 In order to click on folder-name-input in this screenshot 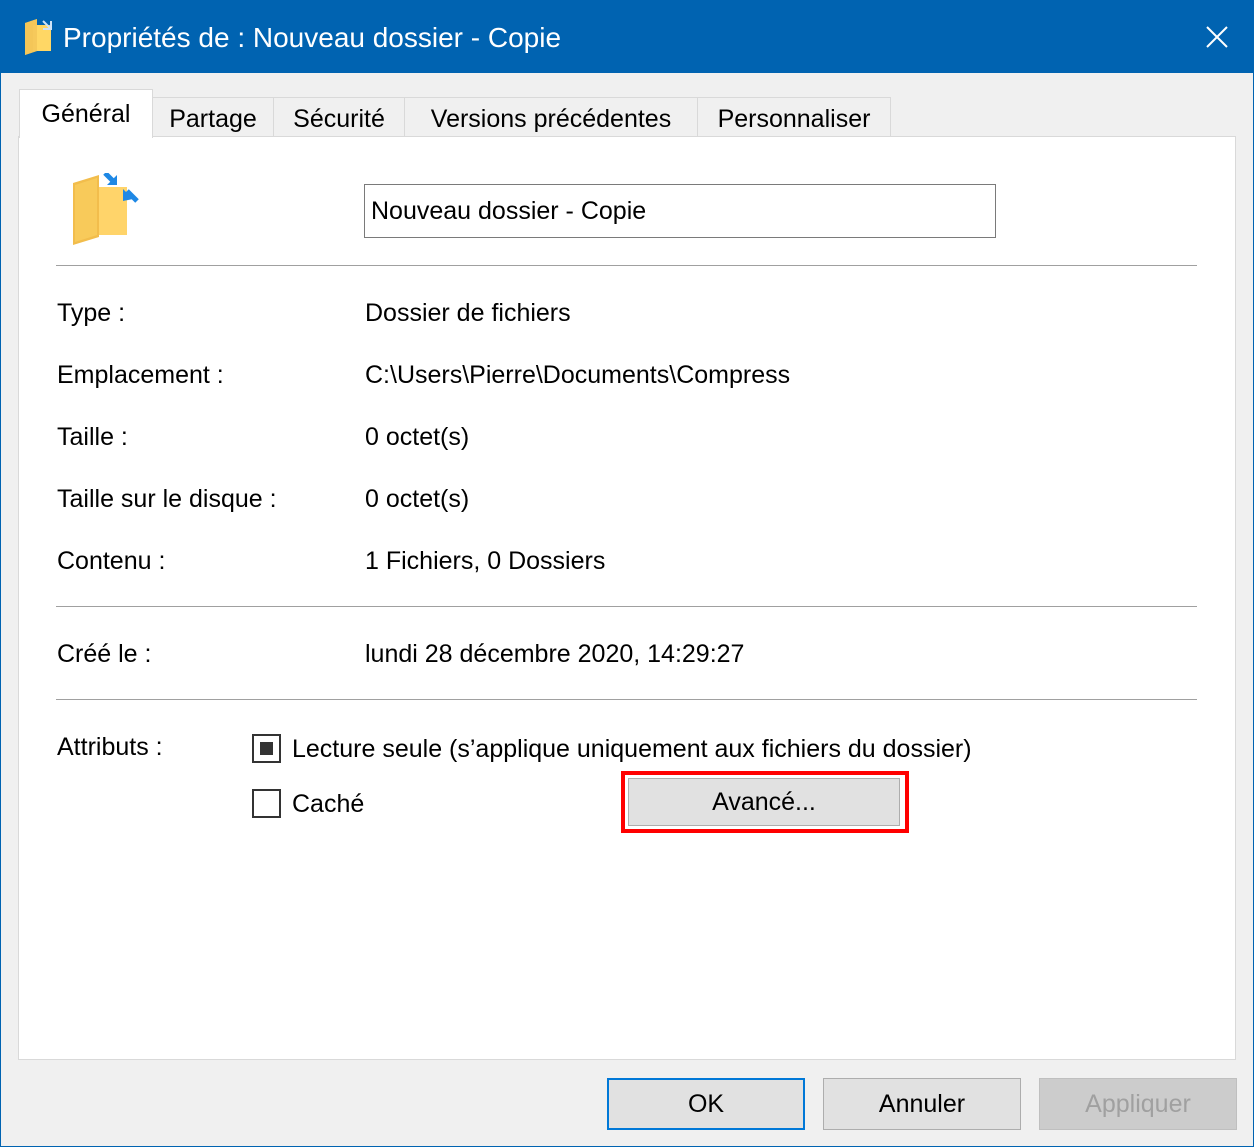, I will do `click(680, 211)`.